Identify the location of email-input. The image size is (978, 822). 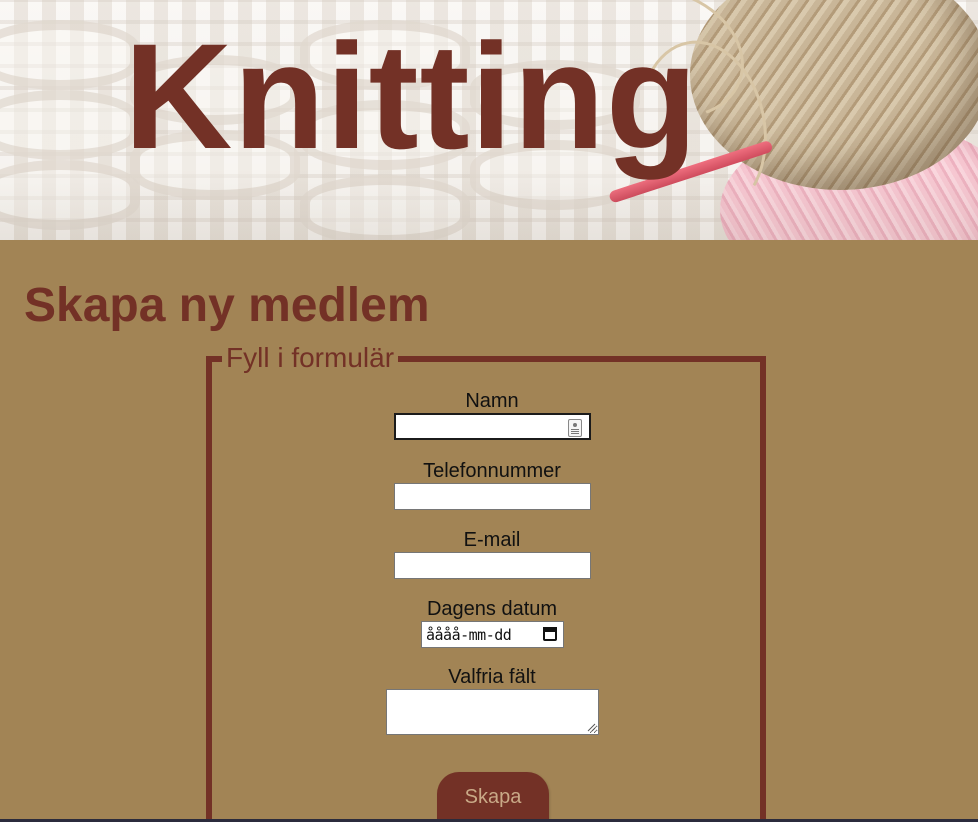
(492, 565).